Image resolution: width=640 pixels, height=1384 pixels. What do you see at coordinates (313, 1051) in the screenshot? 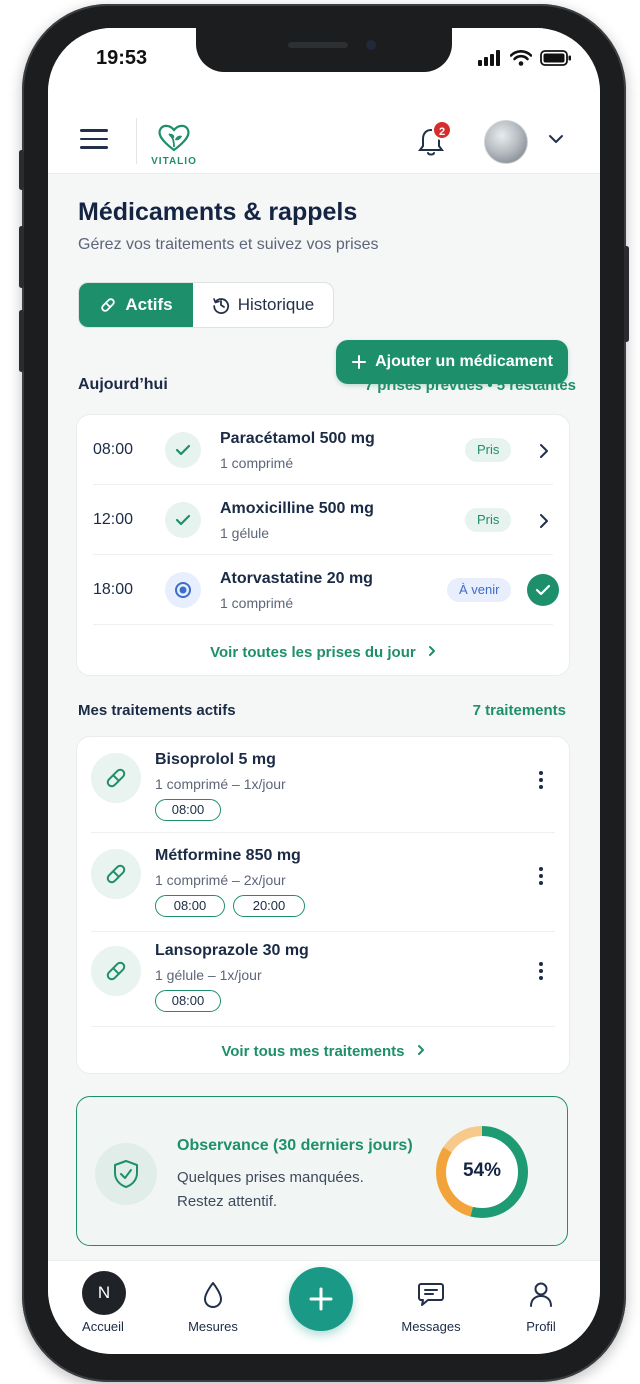
I see `view-all-treatments-label: Voir tous mes traitements` at bounding box center [313, 1051].